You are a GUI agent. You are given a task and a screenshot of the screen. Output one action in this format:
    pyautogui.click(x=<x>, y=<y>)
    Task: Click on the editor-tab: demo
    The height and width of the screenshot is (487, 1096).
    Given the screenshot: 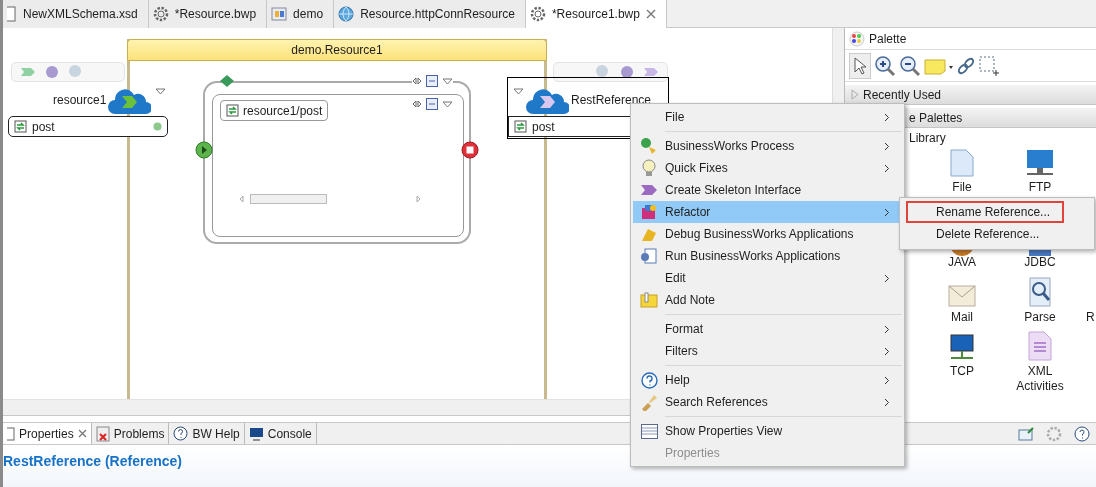 What is the action you would take?
    pyautogui.click(x=301, y=14)
    